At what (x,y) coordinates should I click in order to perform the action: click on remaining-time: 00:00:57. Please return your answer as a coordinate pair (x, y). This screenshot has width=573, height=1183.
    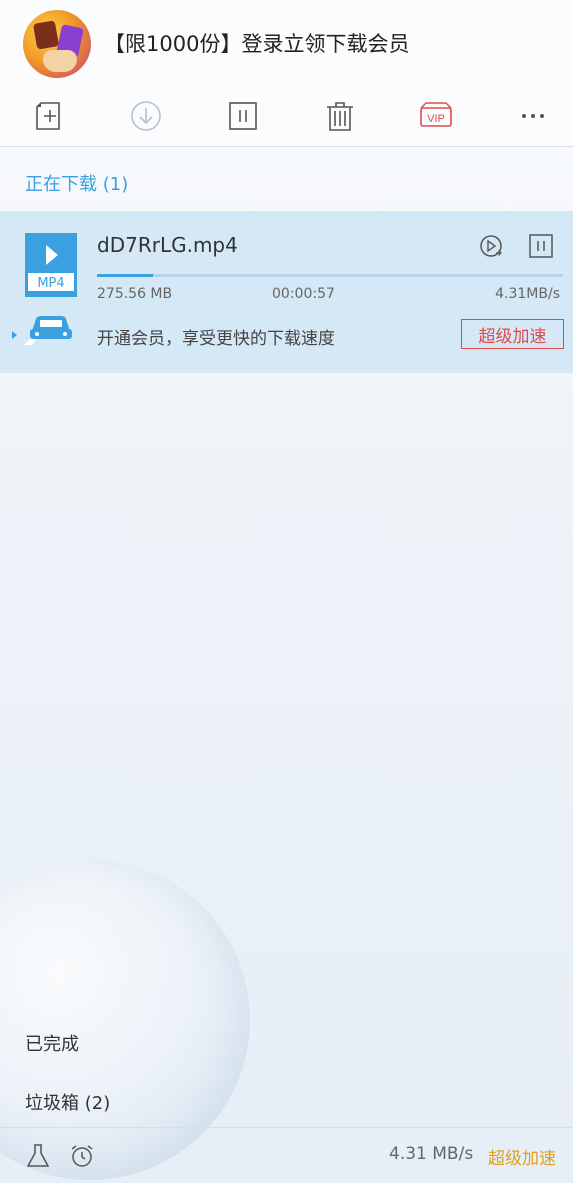
    Looking at the image, I should click on (303, 294).